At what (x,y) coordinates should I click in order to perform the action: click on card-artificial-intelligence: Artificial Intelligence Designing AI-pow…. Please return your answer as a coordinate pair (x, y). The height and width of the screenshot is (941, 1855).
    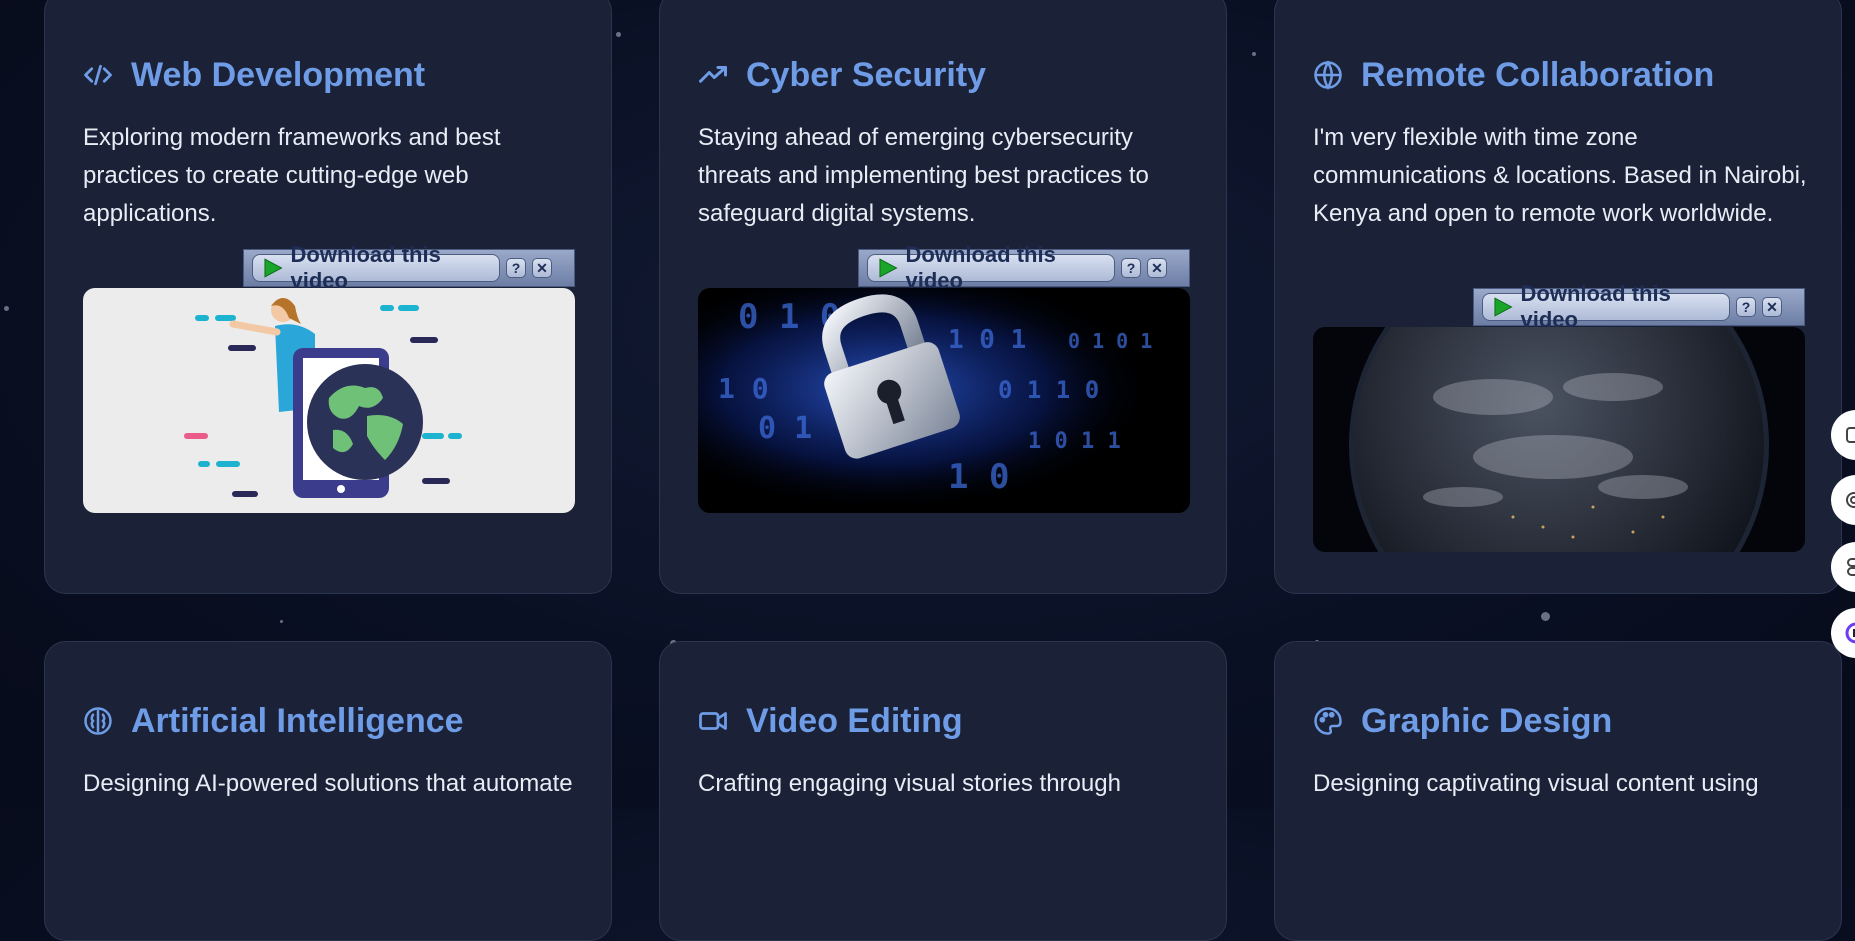
    Looking at the image, I should click on (328, 791).